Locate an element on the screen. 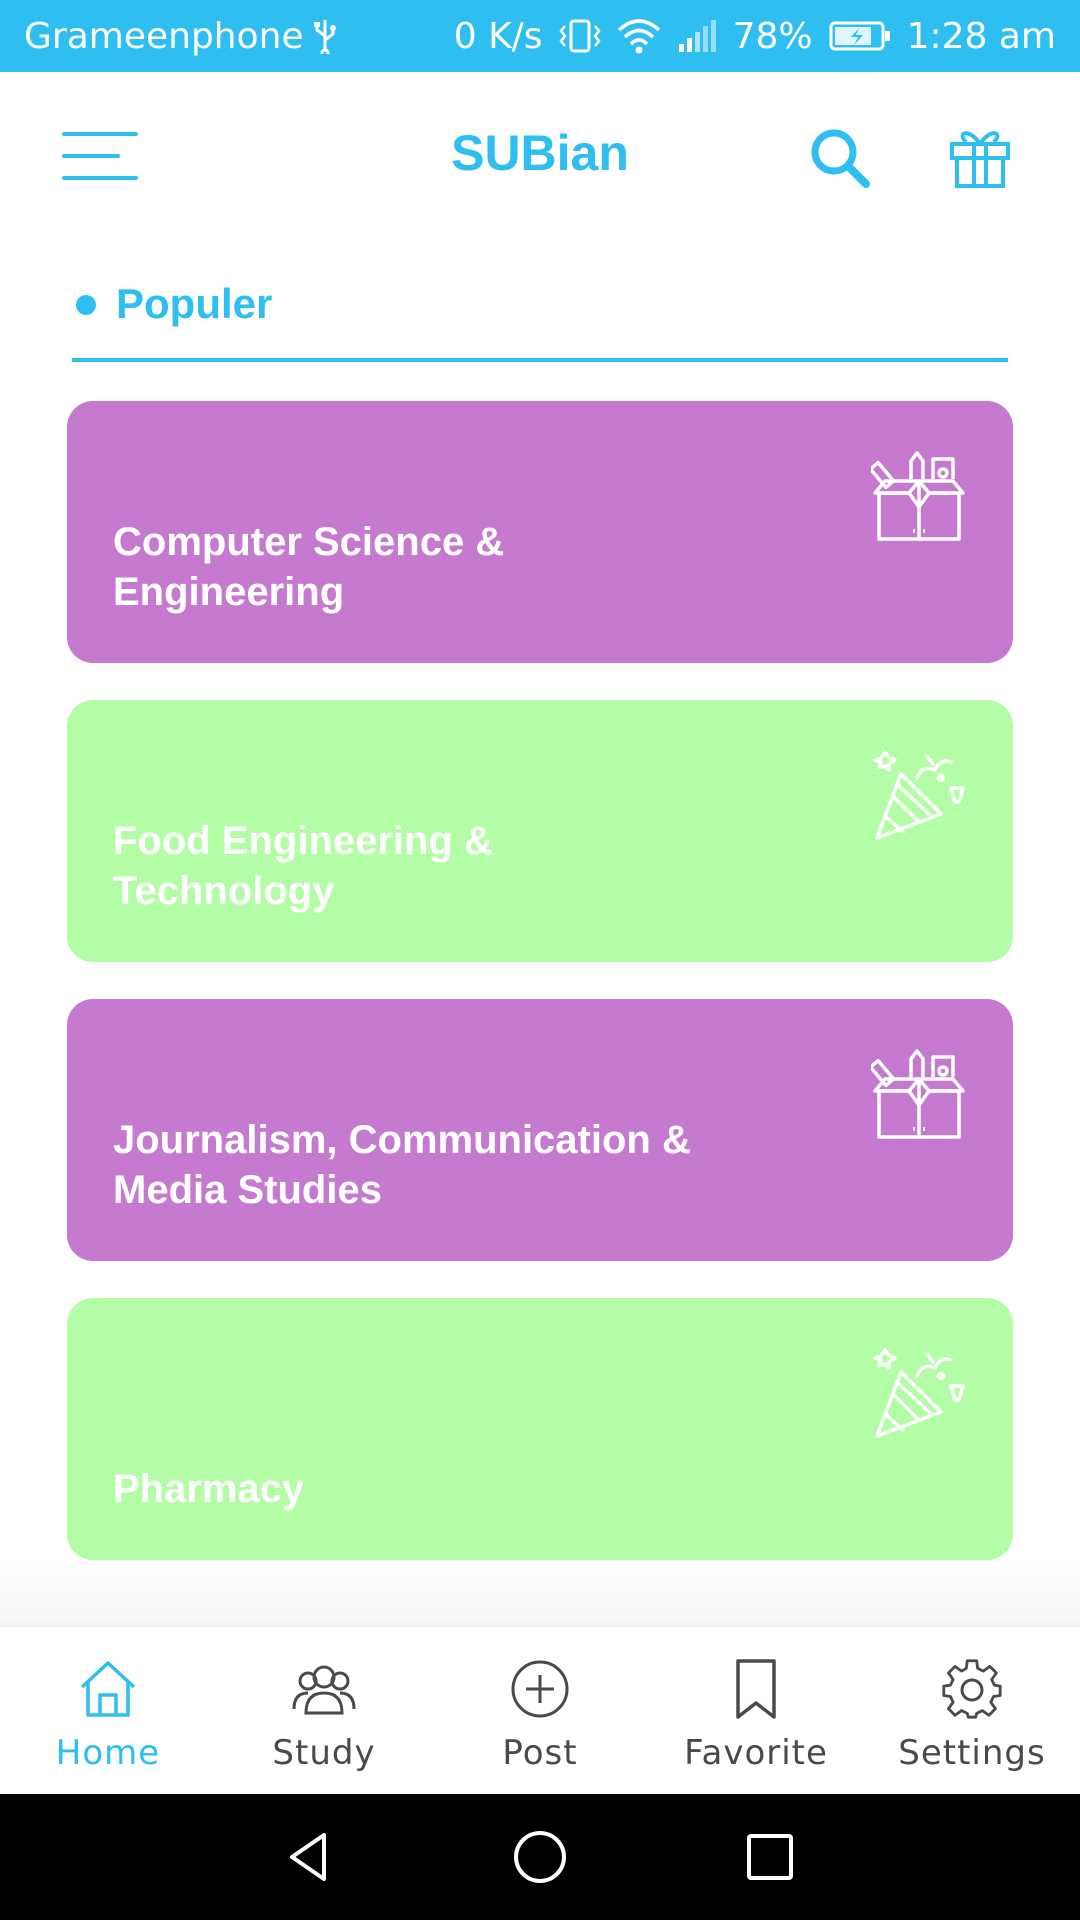  wifi-icon is located at coordinates (638, 36).